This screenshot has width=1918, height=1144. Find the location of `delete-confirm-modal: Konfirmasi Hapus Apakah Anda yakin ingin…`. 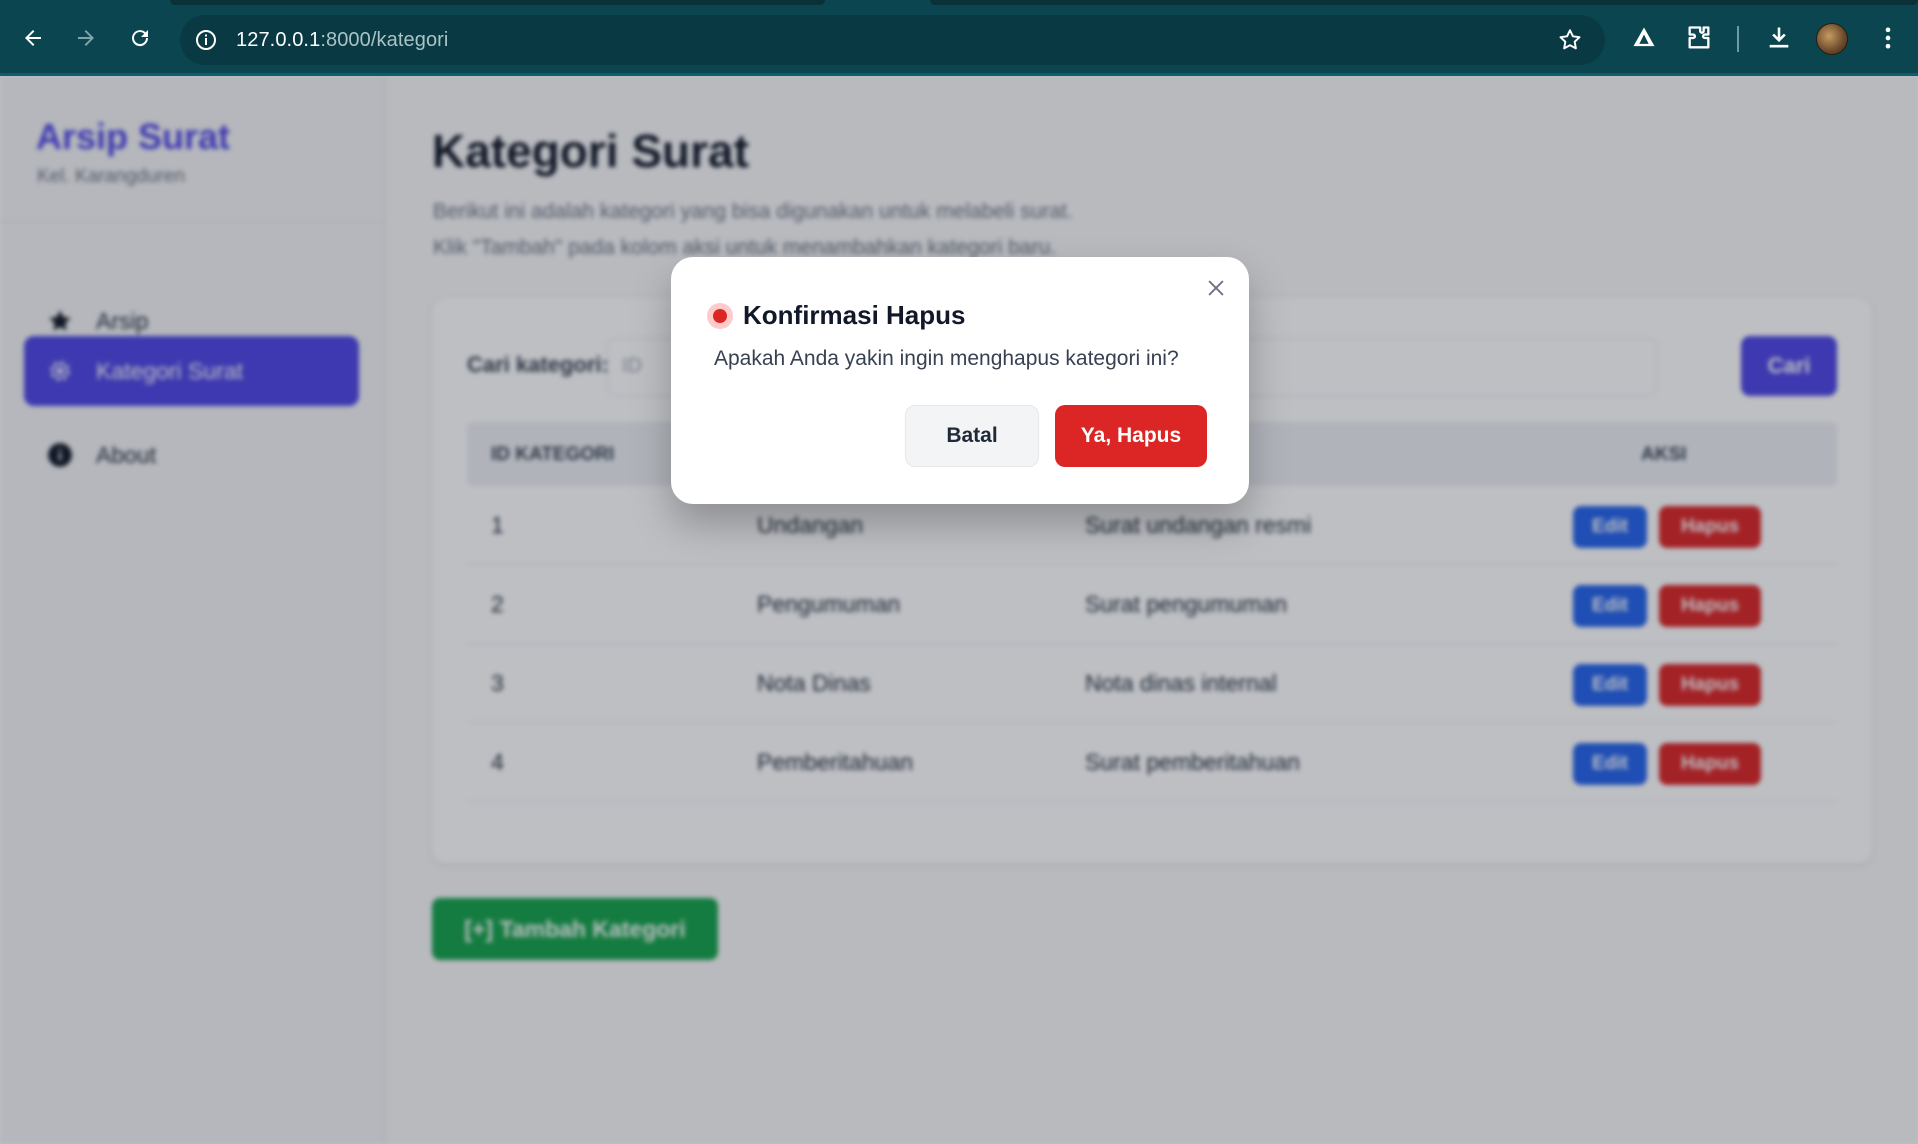

delete-confirm-modal: Konfirmasi Hapus Apakah Anda yakin ingin… is located at coordinates (960, 380).